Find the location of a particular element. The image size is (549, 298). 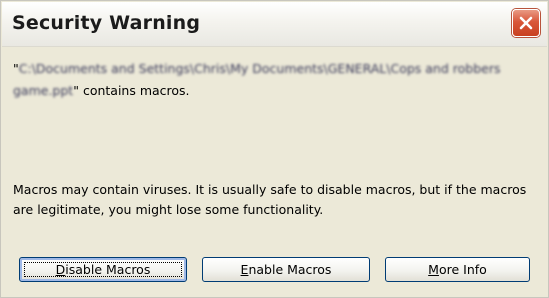

enable-macros-button: Enable Macros is located at coordinates (286, 269).